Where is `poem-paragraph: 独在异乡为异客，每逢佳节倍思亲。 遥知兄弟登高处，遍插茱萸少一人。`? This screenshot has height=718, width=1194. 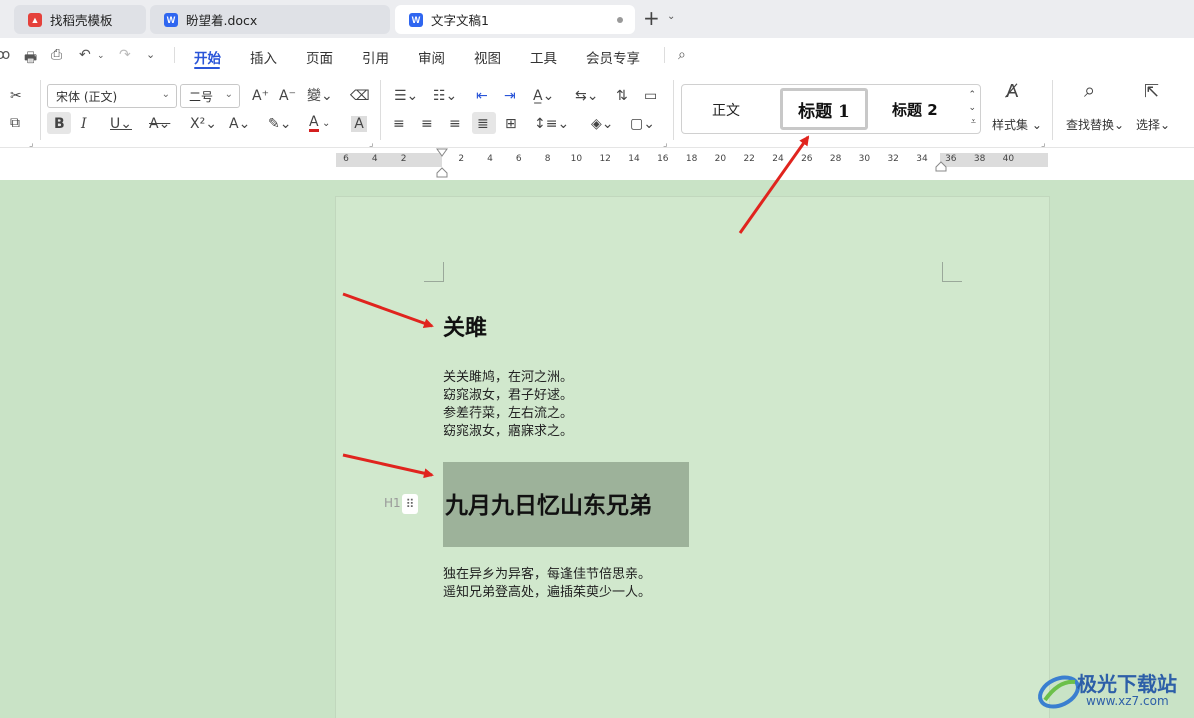 poem-paragraph: 独在异乡为异客，每逢佳节倍思亲。 遥知兄弟登高处，遍插茱萸少一人。 is located at coordinates (547, 584).